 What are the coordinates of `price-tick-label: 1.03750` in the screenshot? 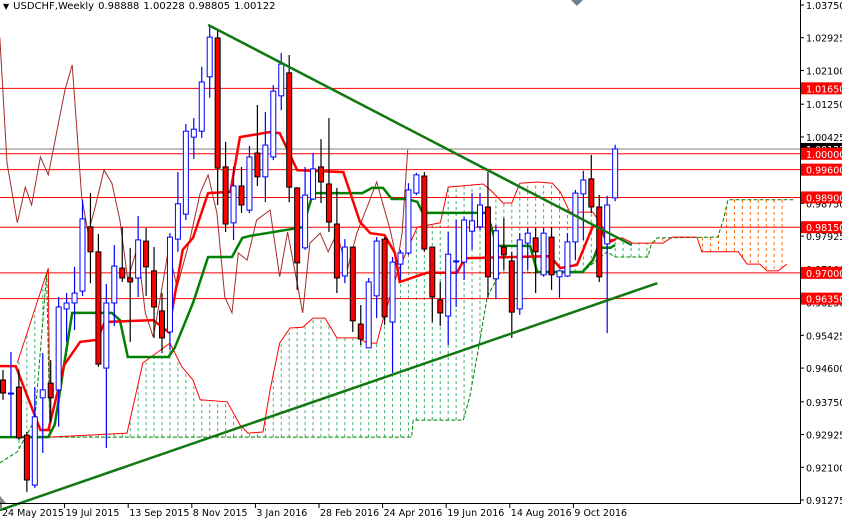 It's located at (824, 6).